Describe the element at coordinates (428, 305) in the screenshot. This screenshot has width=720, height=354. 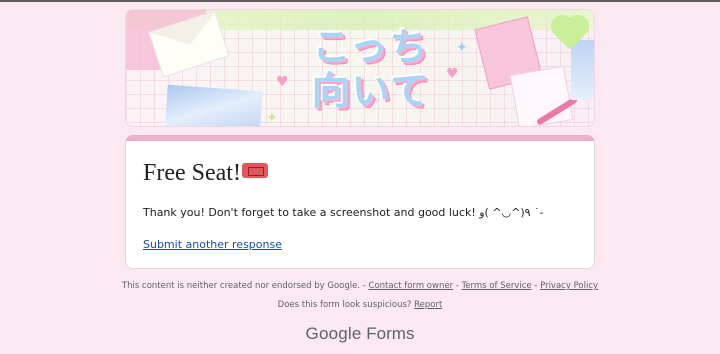
I see `report-link: Report` at that location.